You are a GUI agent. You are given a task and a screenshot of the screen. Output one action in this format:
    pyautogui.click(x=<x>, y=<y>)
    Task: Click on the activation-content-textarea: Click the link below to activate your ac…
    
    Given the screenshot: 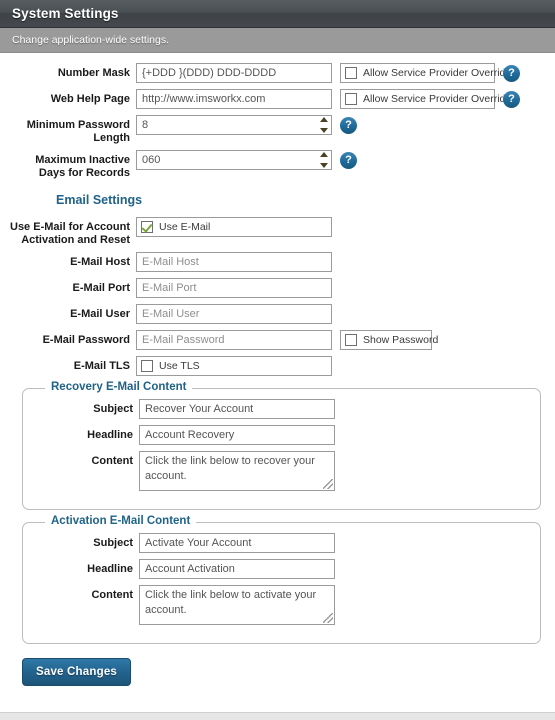 What is the action you would take?
    pyautogui.click(x=237, y=605)
    